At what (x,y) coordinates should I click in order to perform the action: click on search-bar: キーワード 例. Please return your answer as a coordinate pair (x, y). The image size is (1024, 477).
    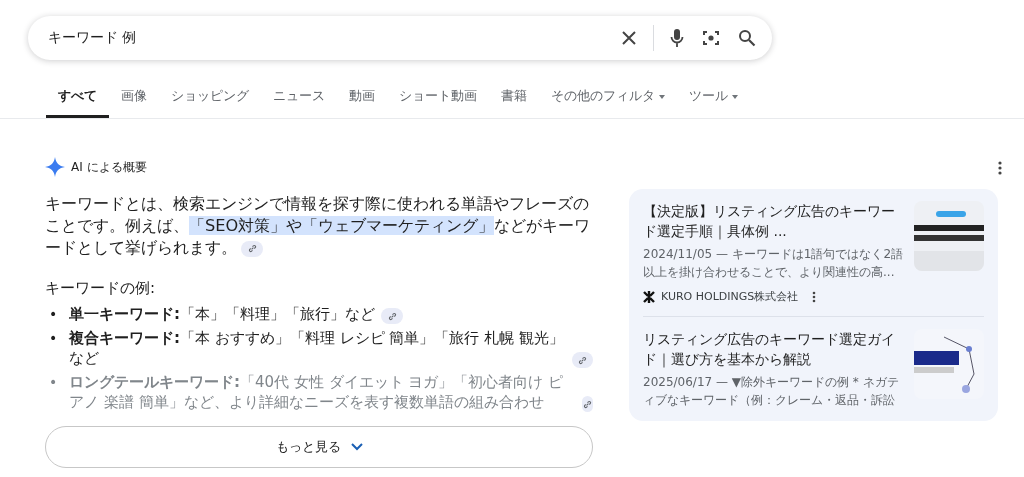
    Looking at the image, I should click on (400, 38).